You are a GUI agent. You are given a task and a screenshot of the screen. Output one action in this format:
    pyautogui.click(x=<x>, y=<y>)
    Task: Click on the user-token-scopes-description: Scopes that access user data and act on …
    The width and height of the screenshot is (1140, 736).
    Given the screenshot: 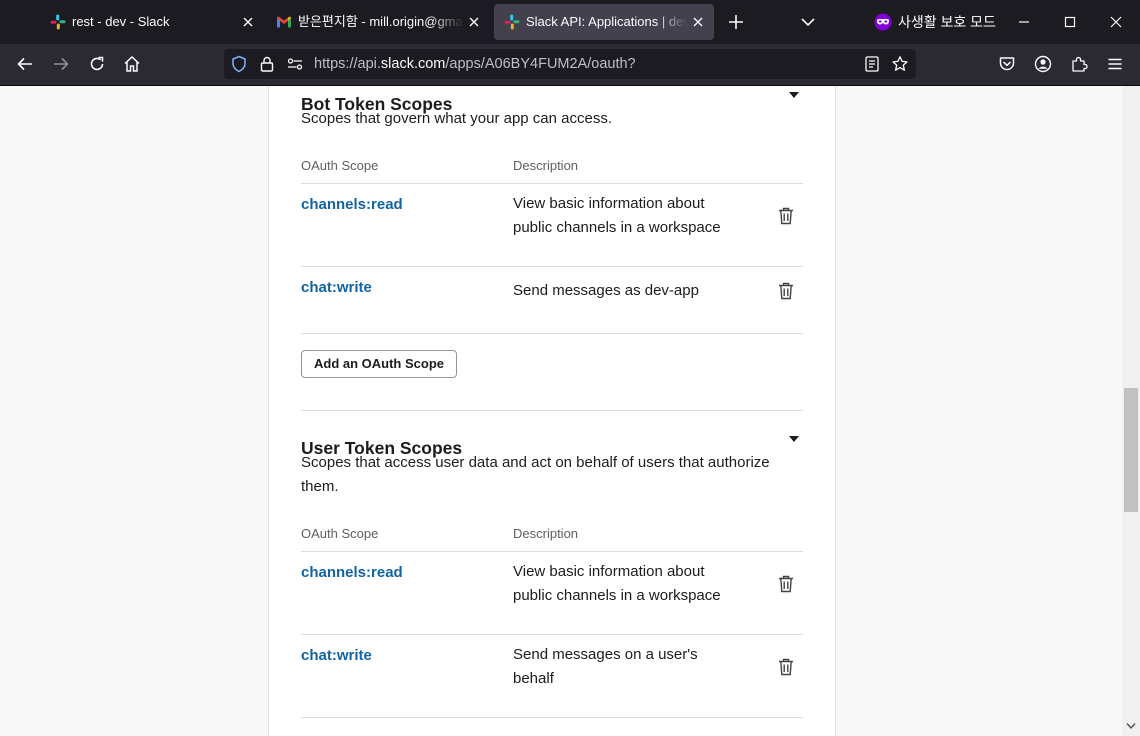 What is the action you would take?
    pyautogui.click(x=535, y=474)
    